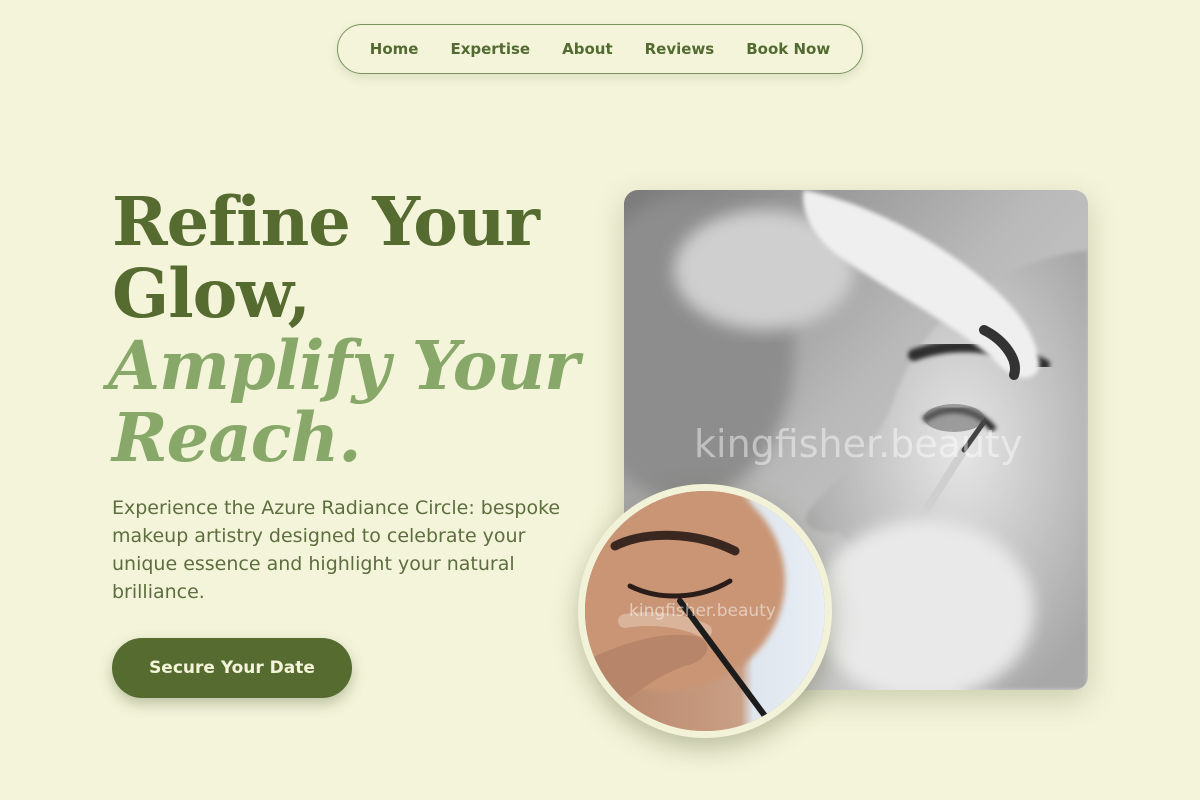 The image size is (1200, 800). What do you see at coordinates (490, 49) in the screenshot?
I see `nav-expertise-link: Expertise` at bounding box center [490, 49].